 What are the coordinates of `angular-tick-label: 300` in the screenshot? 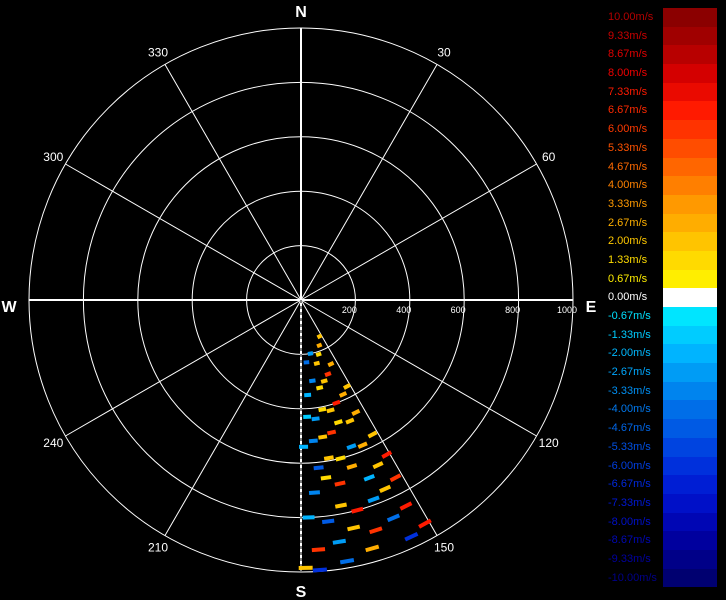 It's located at (53, 157).